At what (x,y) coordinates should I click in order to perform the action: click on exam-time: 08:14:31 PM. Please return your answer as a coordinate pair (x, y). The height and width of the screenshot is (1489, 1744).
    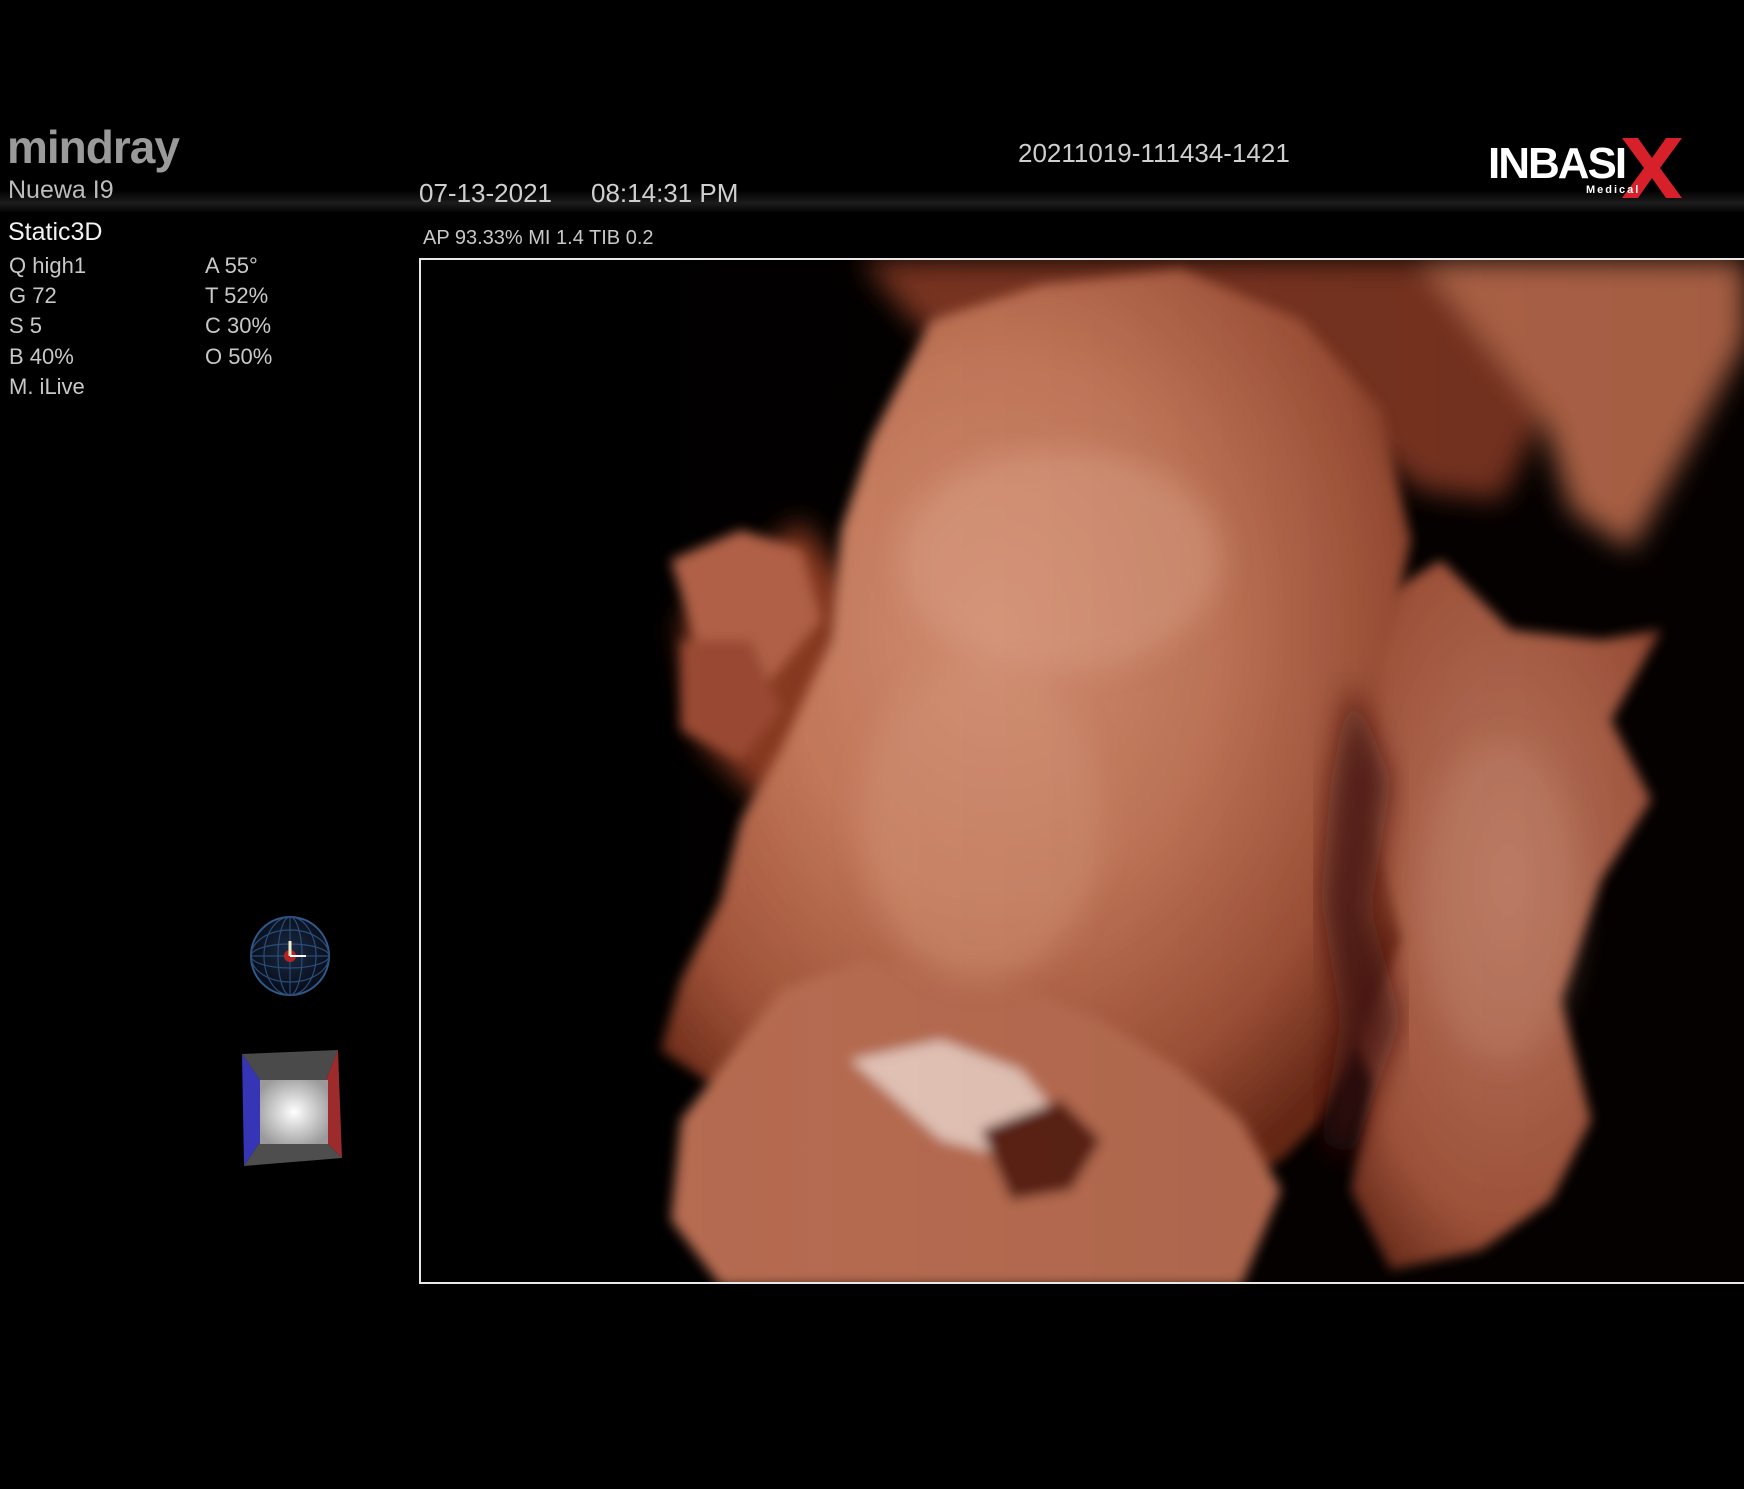
    Looking at the image, I should click on (665, 193).